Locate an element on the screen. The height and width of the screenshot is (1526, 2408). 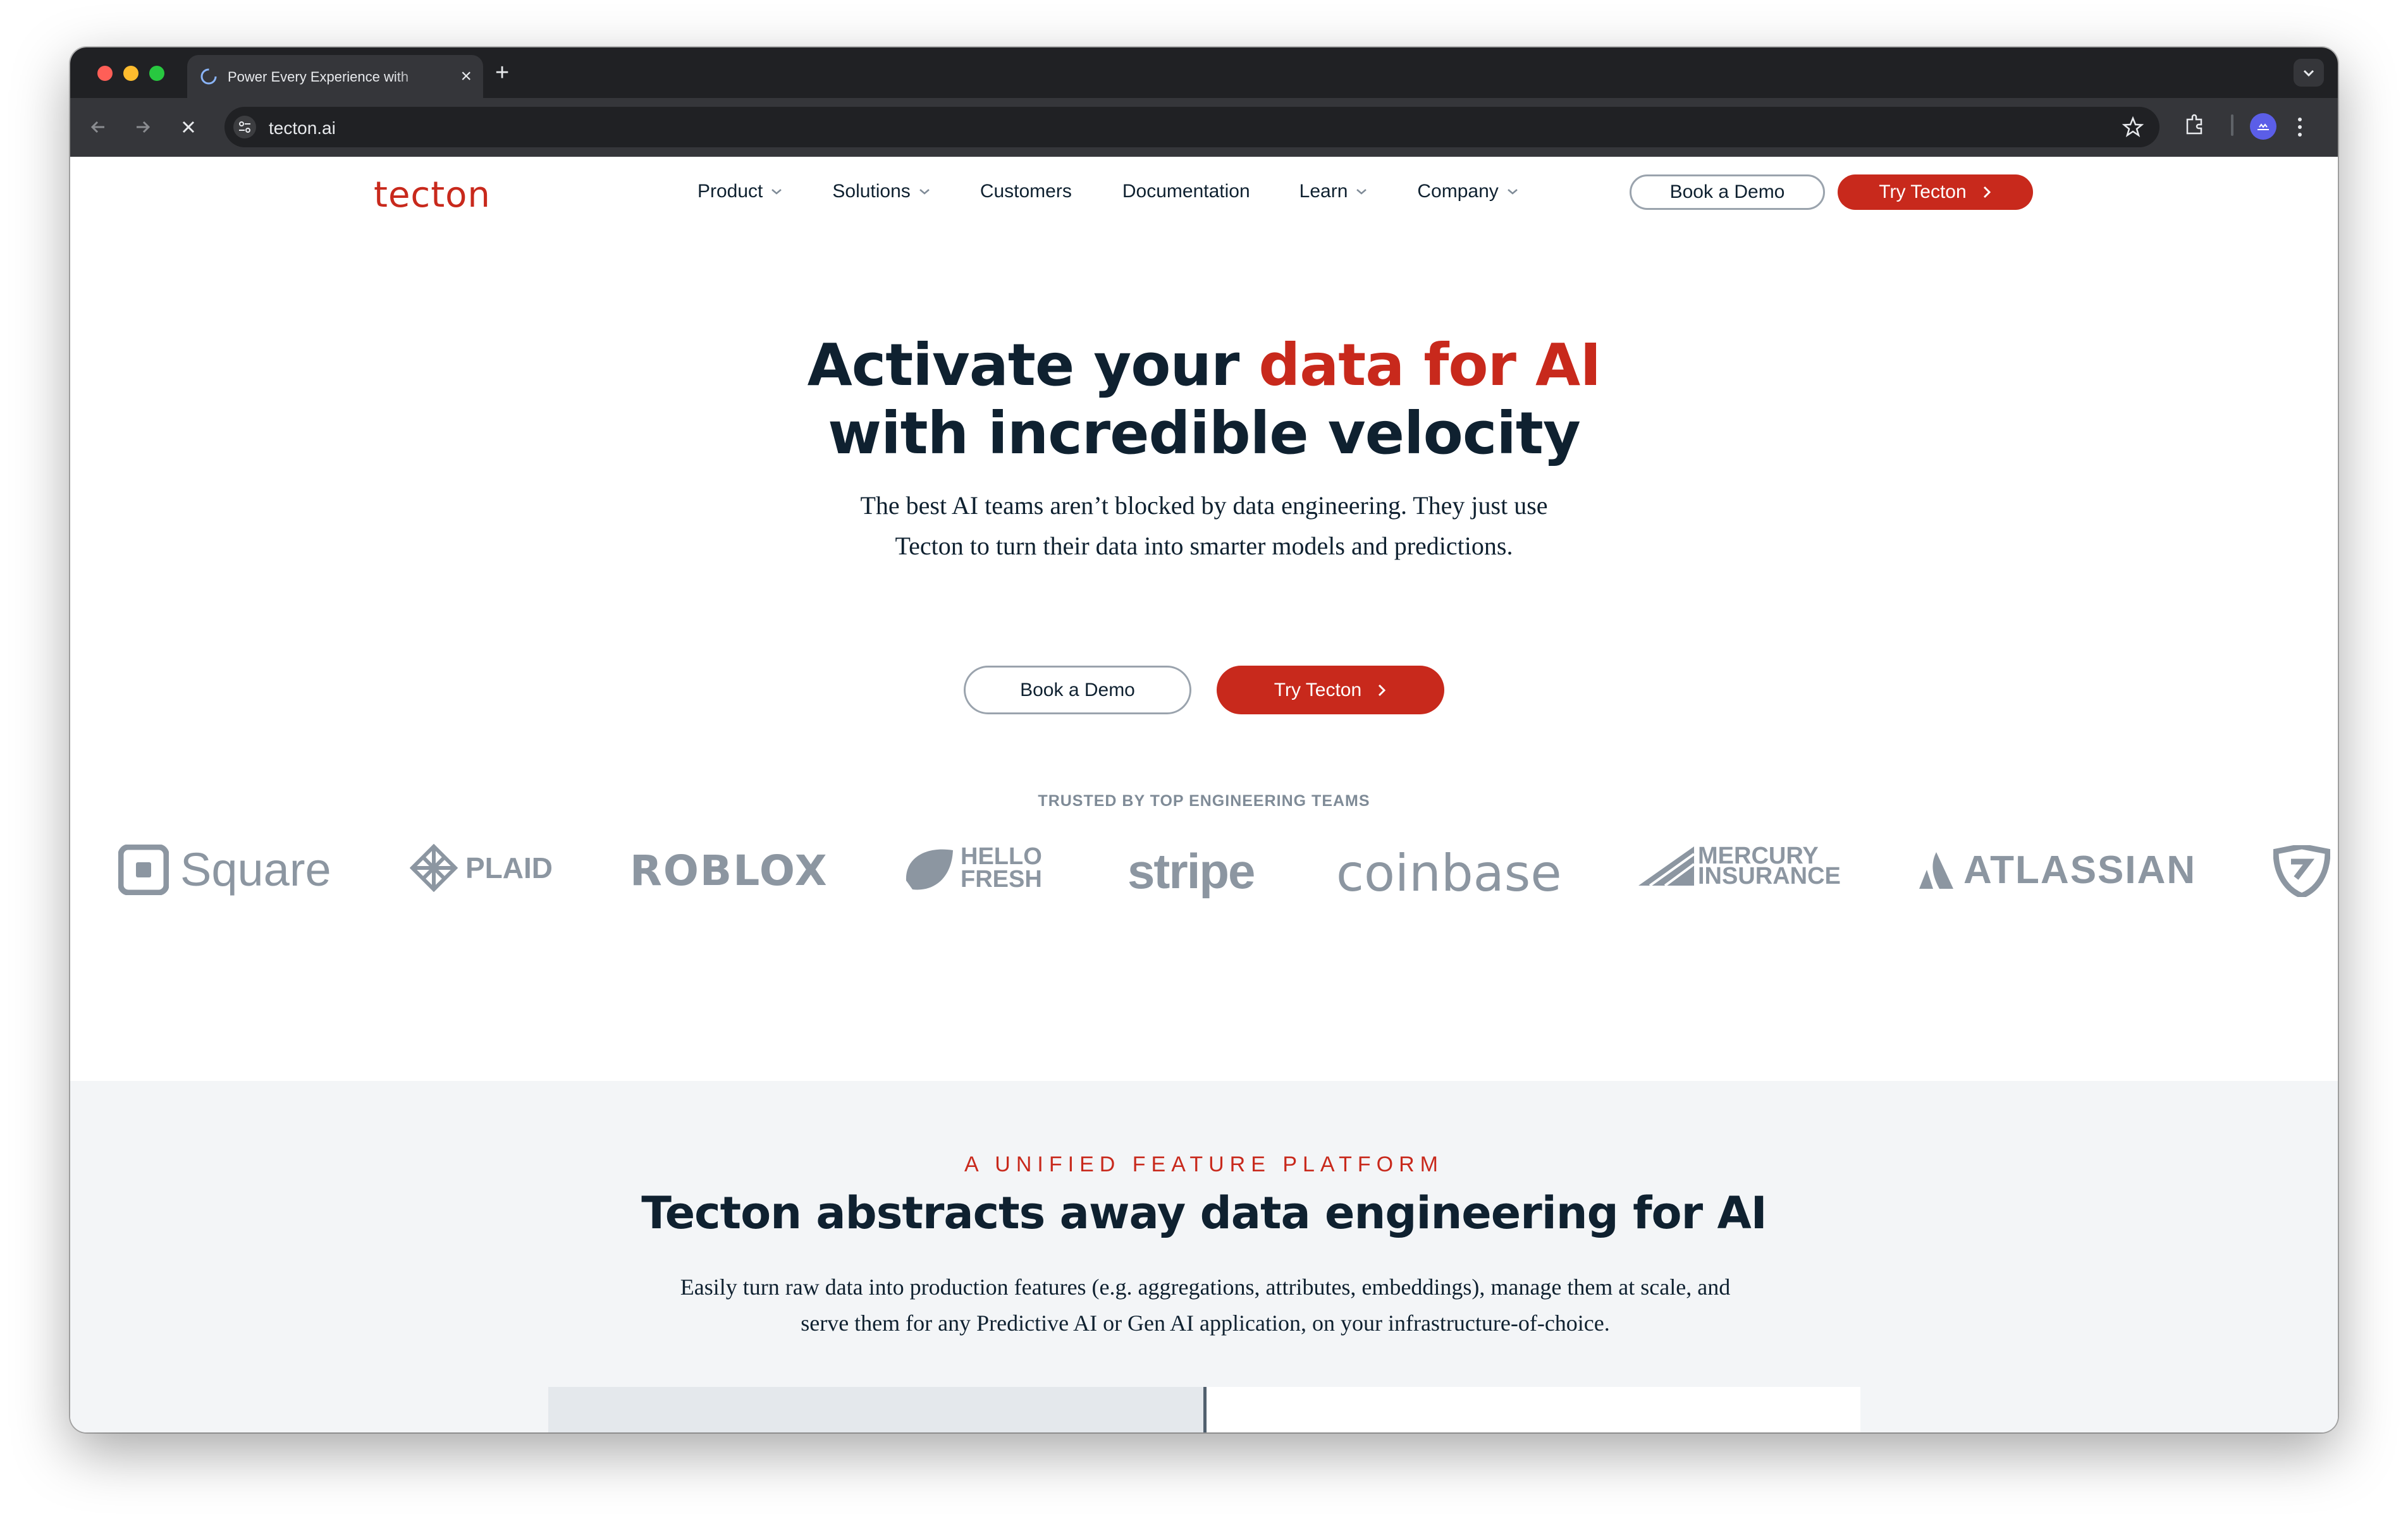
nav-product: Product is located at coordinates (740, 191).